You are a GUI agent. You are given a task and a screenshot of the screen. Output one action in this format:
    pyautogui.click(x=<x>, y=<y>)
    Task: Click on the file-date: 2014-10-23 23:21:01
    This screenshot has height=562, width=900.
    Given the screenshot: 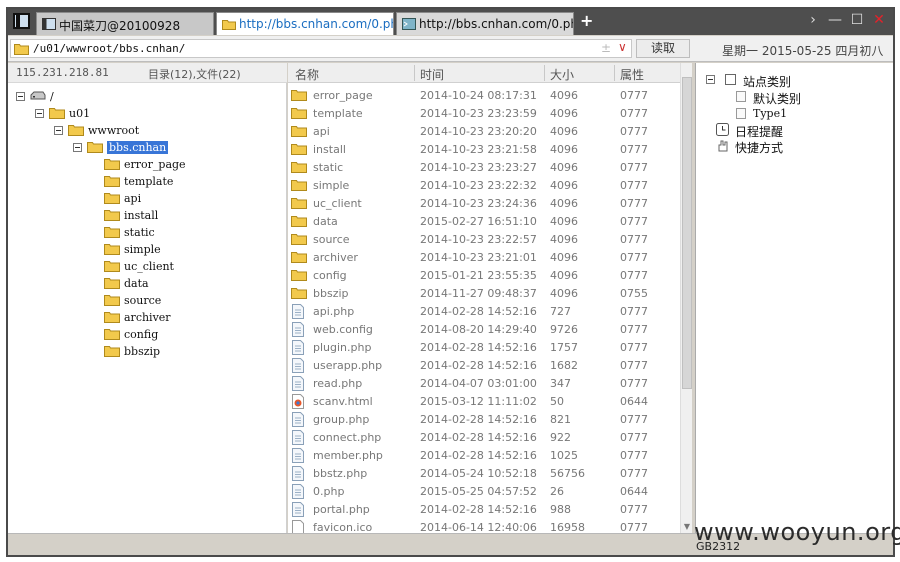 What is the action you would take?
    pyautogui.click(x=478, y=257)
    